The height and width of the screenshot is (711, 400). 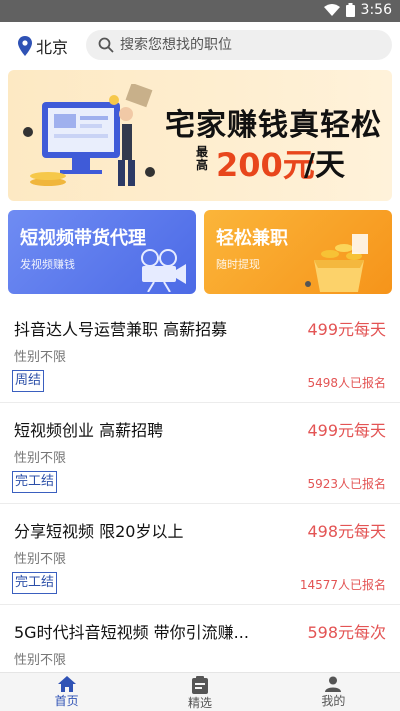 I want to click on status-time: 3:56, so click(x=376, y=10).